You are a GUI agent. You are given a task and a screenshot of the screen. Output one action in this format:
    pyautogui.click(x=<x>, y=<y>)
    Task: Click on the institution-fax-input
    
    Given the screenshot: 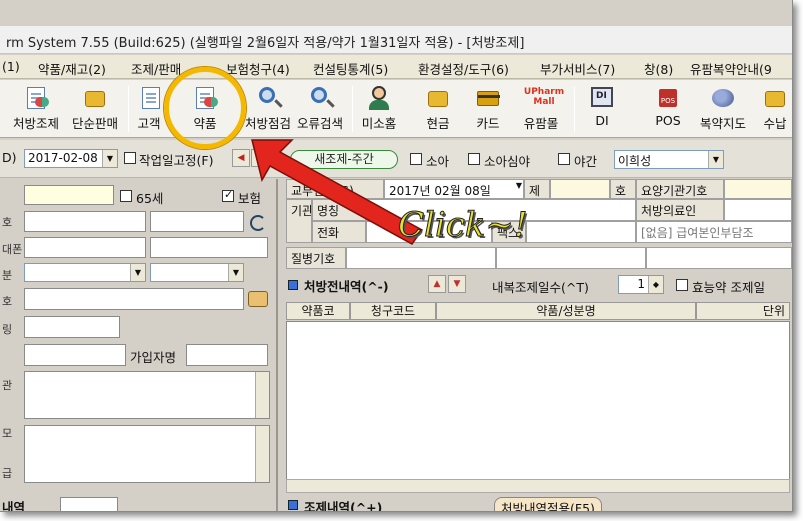 What is the action you would take?
    pyautogui.click(x=581, y=232)
    